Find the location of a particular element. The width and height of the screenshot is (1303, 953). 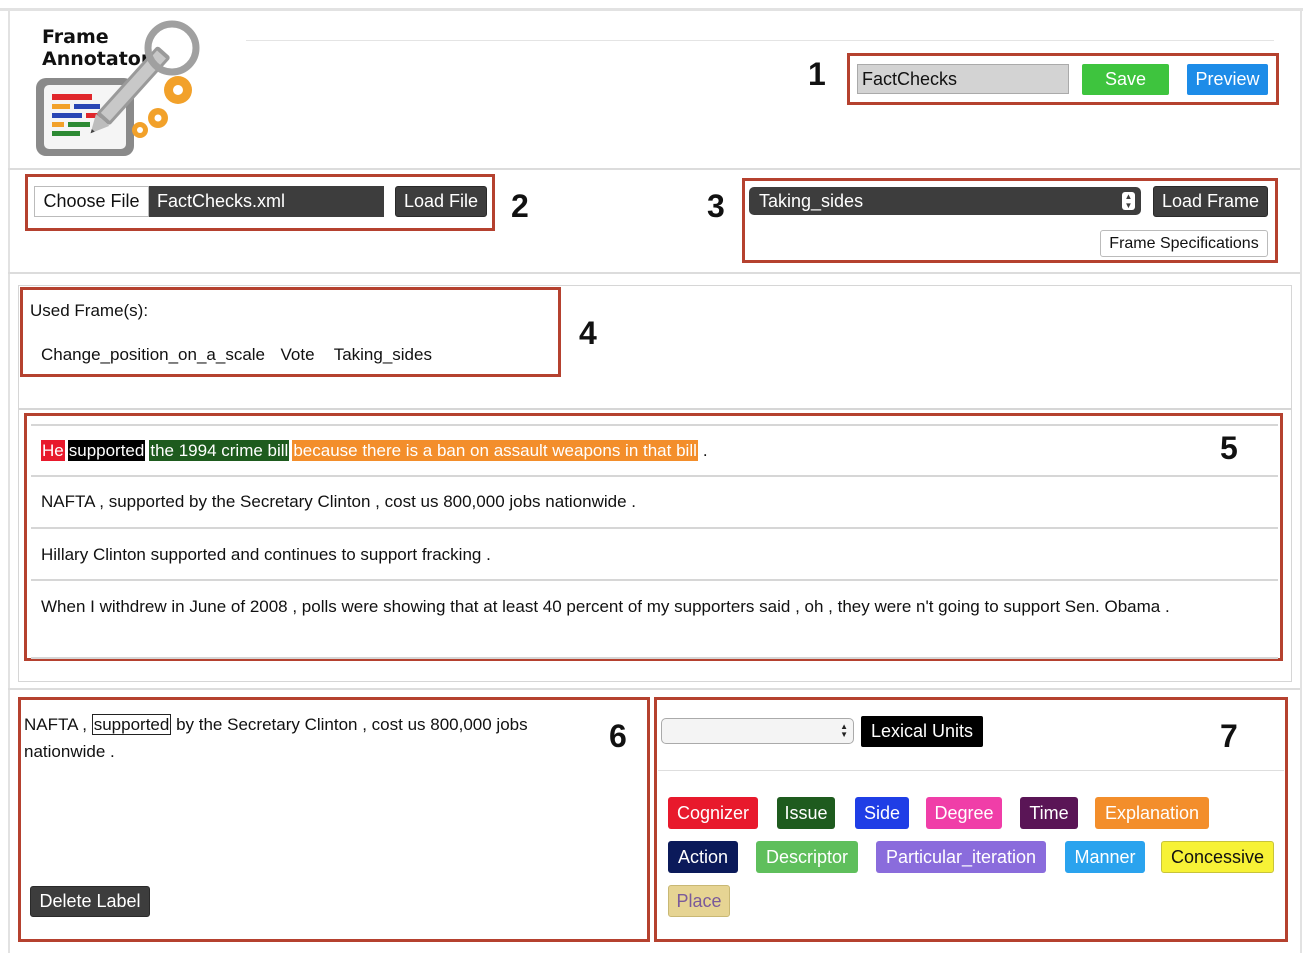

save-button: Save is located at coordinates (1125, 79).